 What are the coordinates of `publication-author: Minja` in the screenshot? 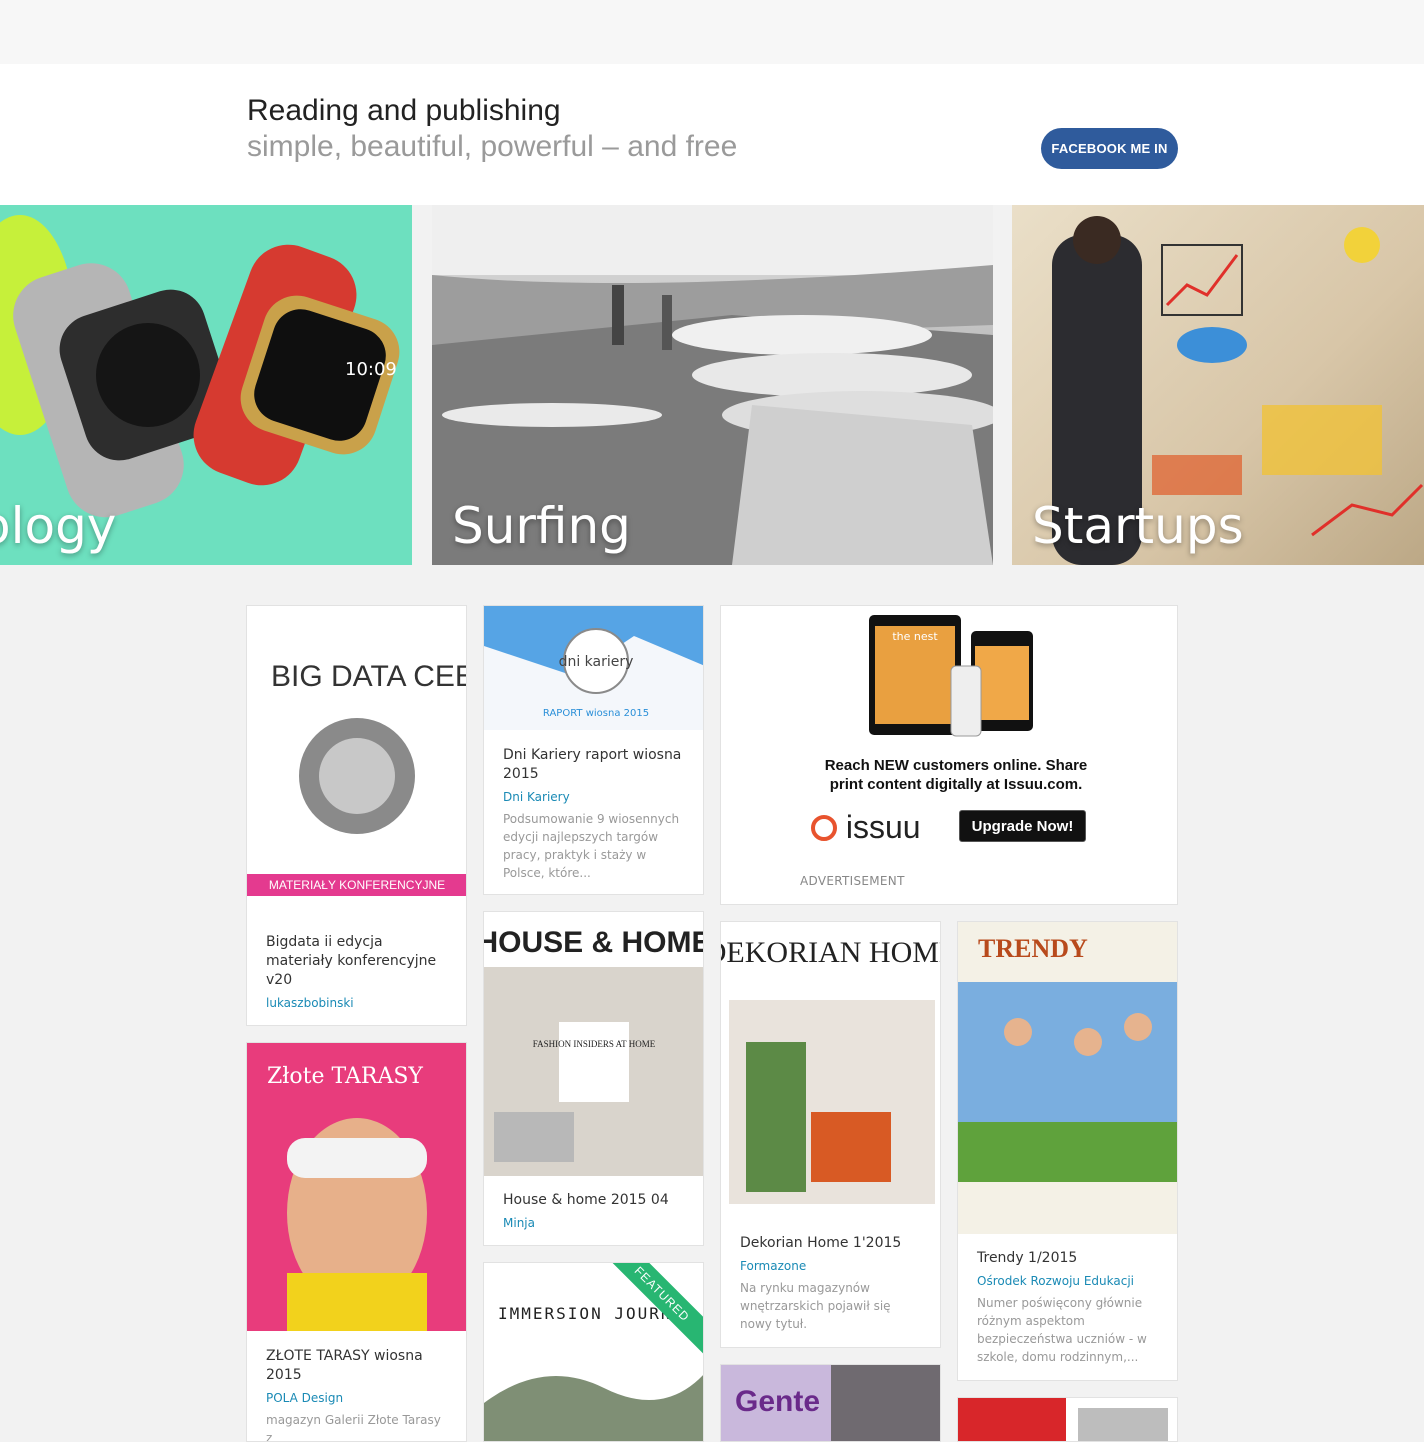 It's located at (593, 1223).